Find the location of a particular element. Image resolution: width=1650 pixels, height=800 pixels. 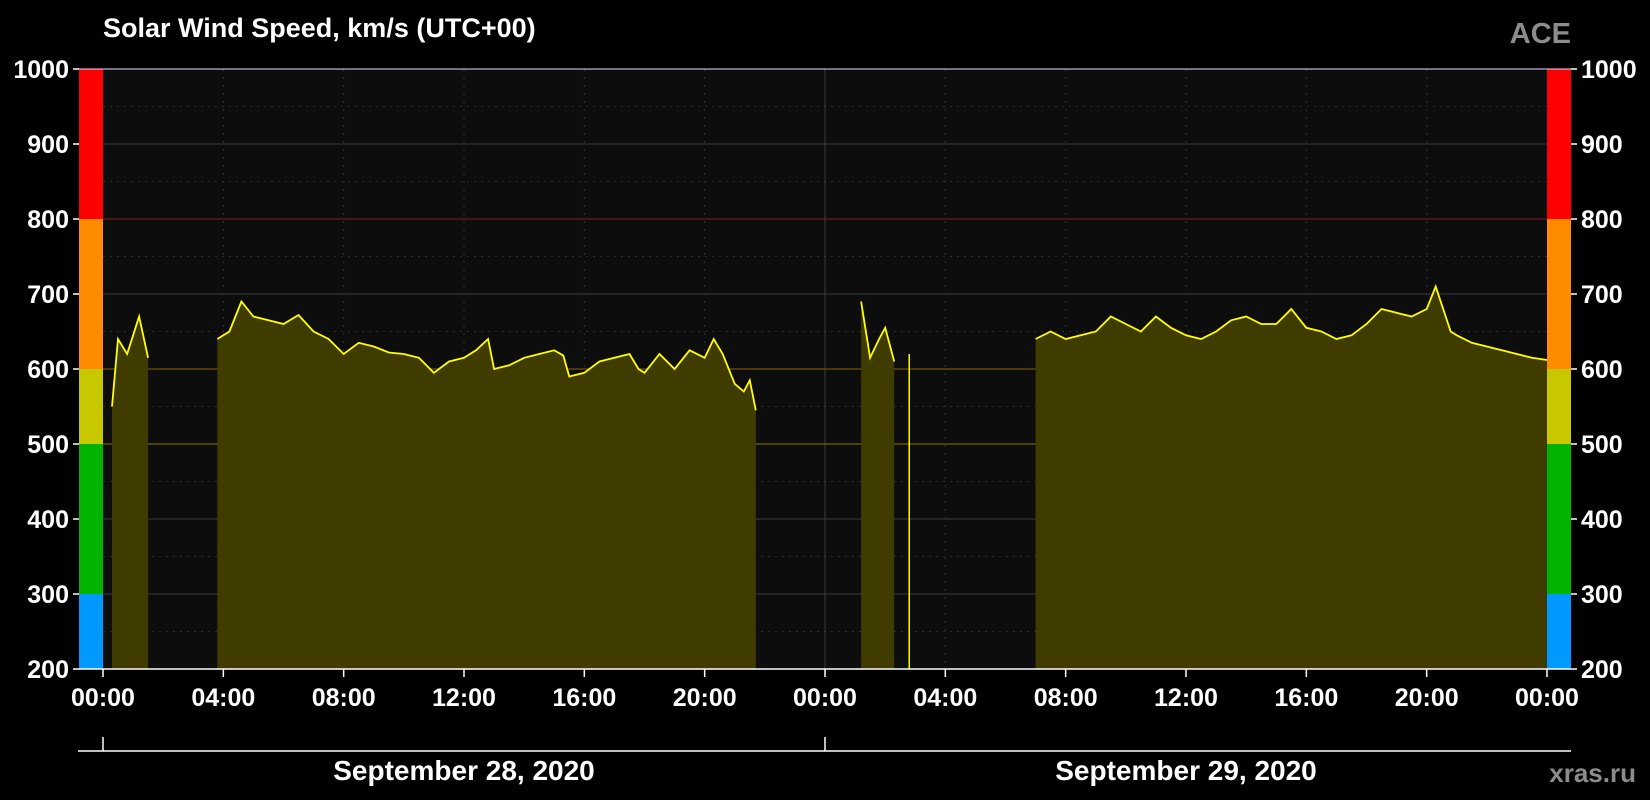

y-tick-label-left: 600 is located at coordinates (48, 370).